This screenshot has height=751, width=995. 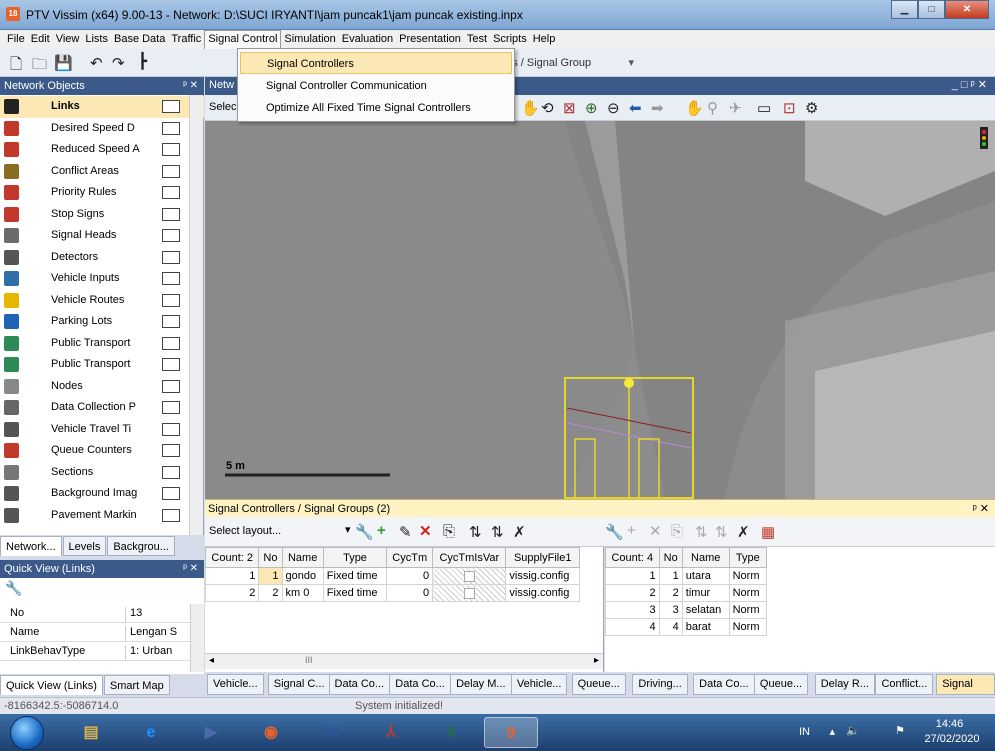 I want to click on window-controls-icon: _ □ ᵖ ✕, so click(x=969, y=84).